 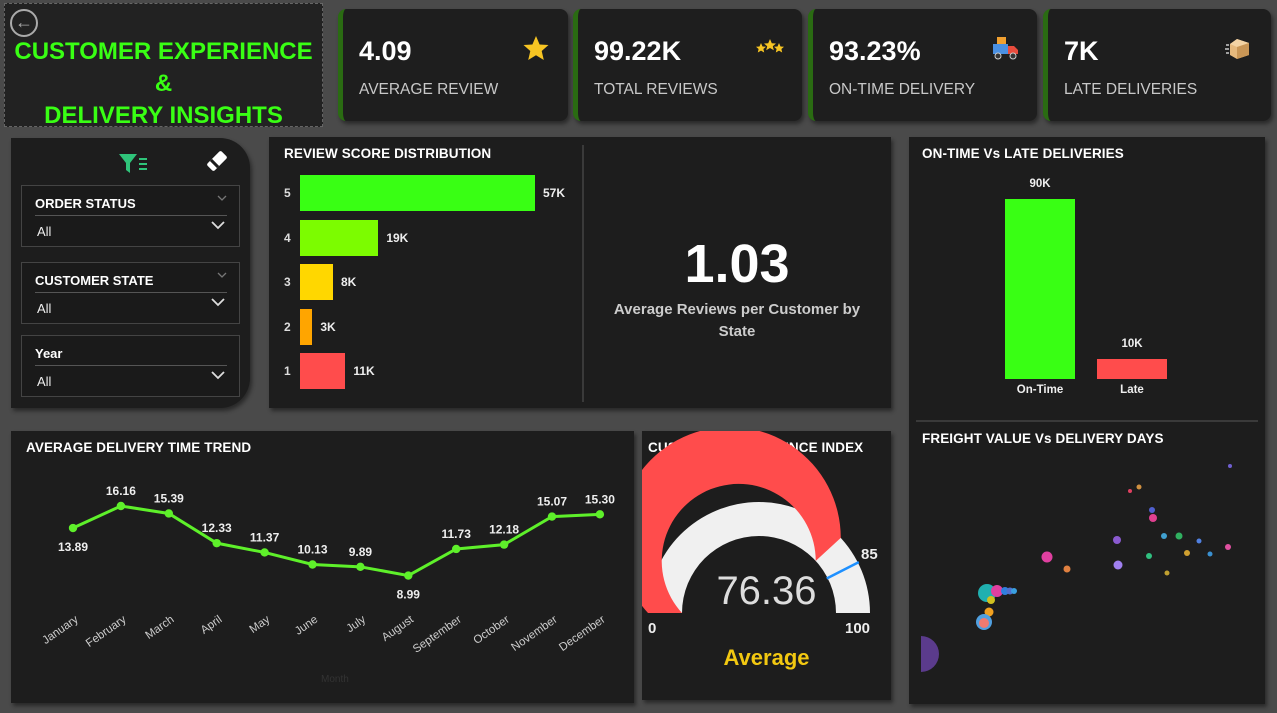 What do you see at coordinates (130, 293) in the screenshot?
I see `slicer-customer-state: CUSTOMER STATE All` at bounding box center [130, 293].